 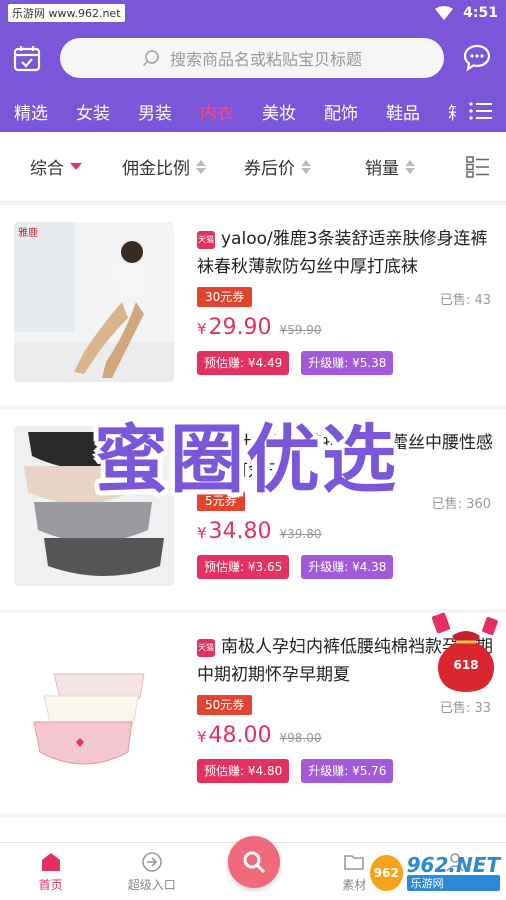 What do you see at coordinates (265, 59) in the screenshot?
I see `search-placeholder: 搜索商品名或粘贴宝贝标题` at bounding box center [265, 59].